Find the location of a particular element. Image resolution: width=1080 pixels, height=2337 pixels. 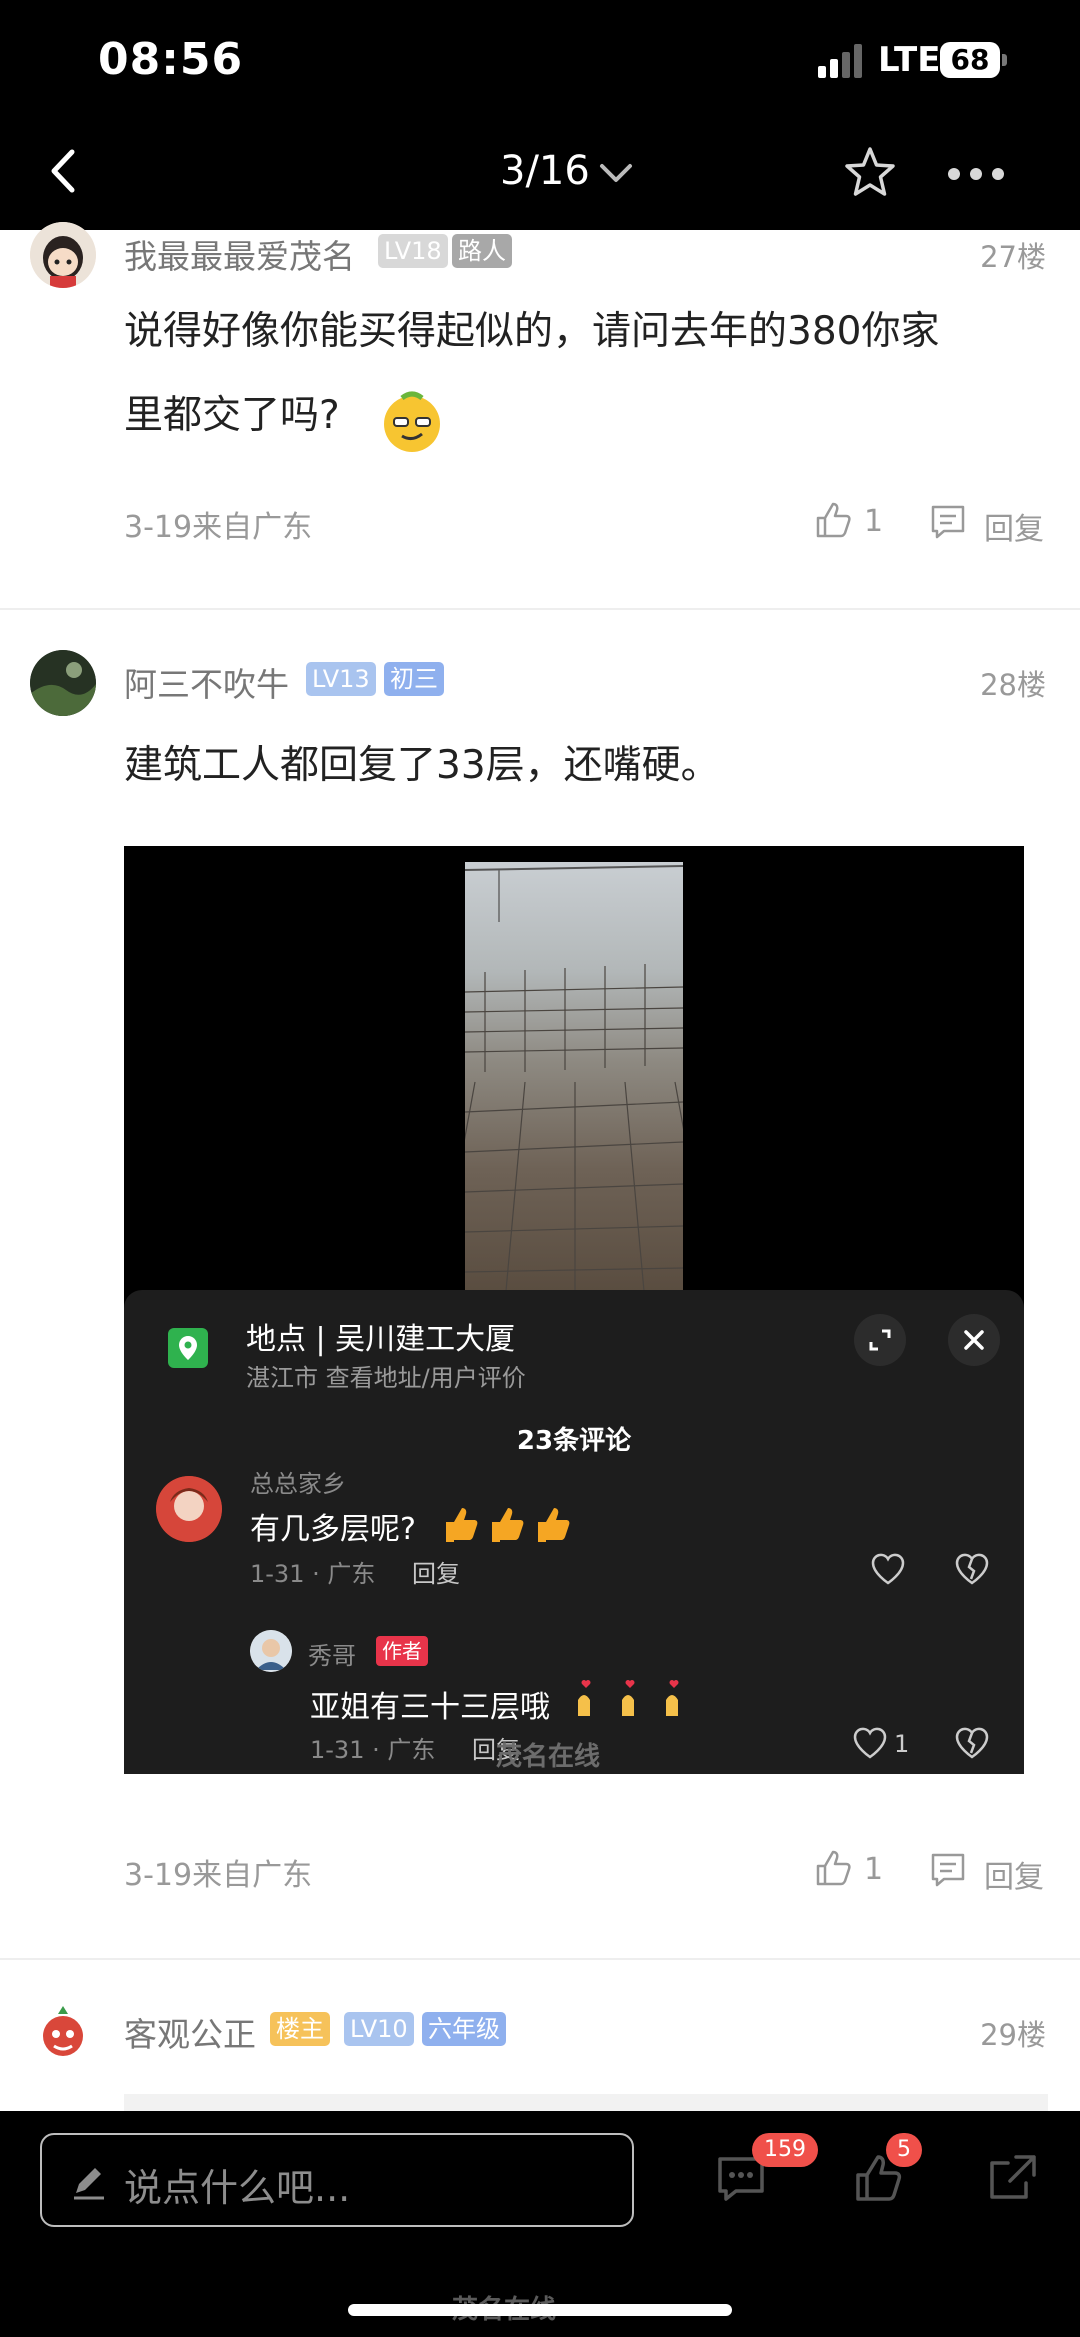

post-text: 建筑工人都回复了33层，还嘴硬。 is located at coordinates (422, 765).